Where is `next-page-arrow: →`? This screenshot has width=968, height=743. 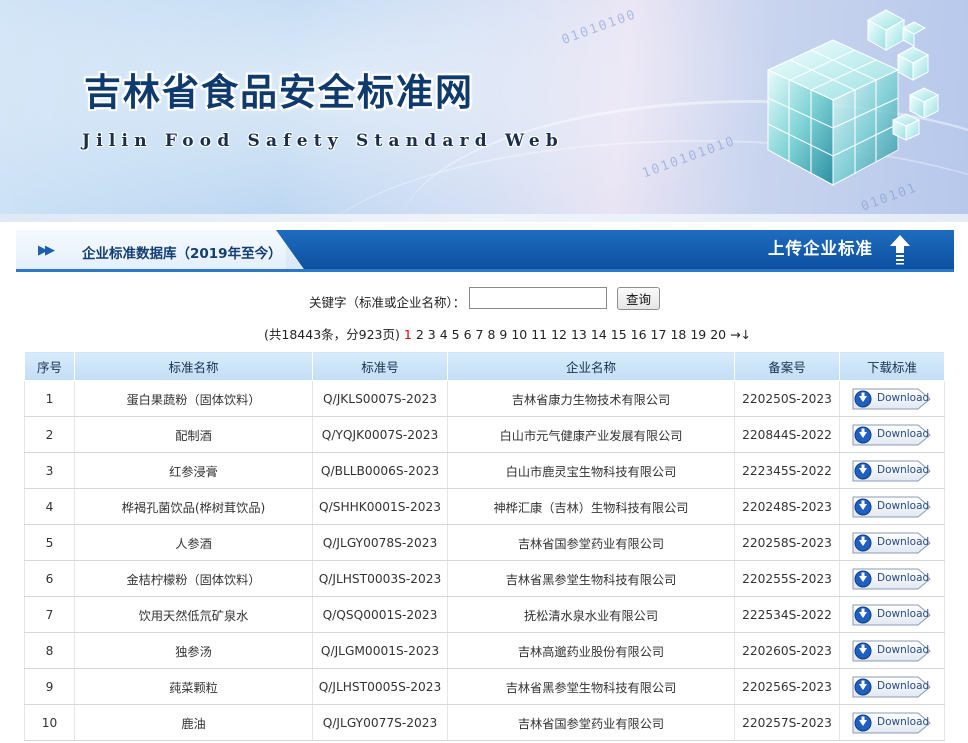 next-page-arrow: → is located at coordinates (735, 334).